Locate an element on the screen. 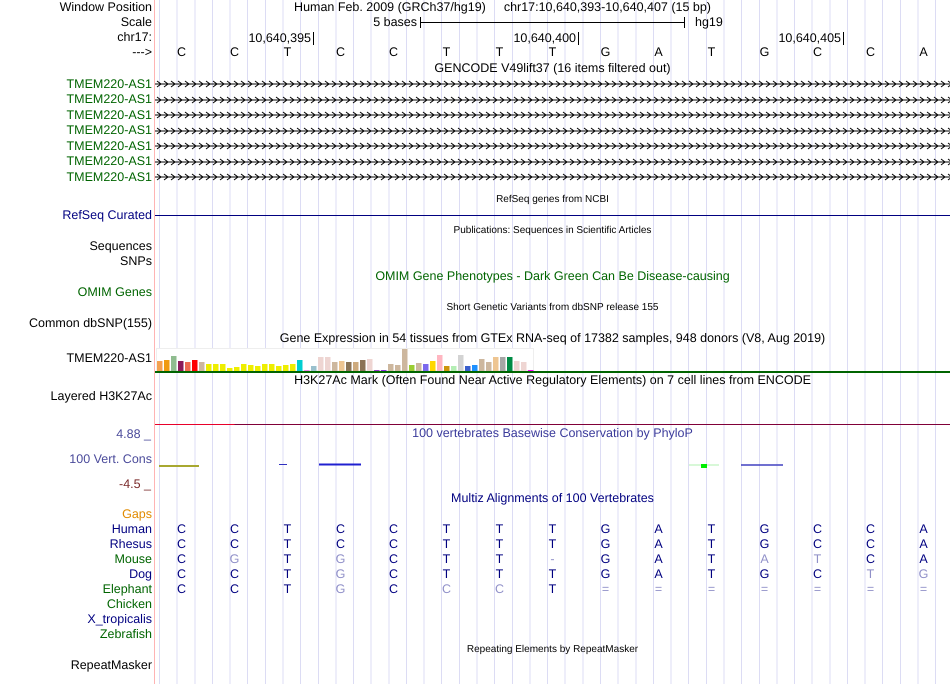  scale-assembly: hg19 is located at coordinates (709, 22).